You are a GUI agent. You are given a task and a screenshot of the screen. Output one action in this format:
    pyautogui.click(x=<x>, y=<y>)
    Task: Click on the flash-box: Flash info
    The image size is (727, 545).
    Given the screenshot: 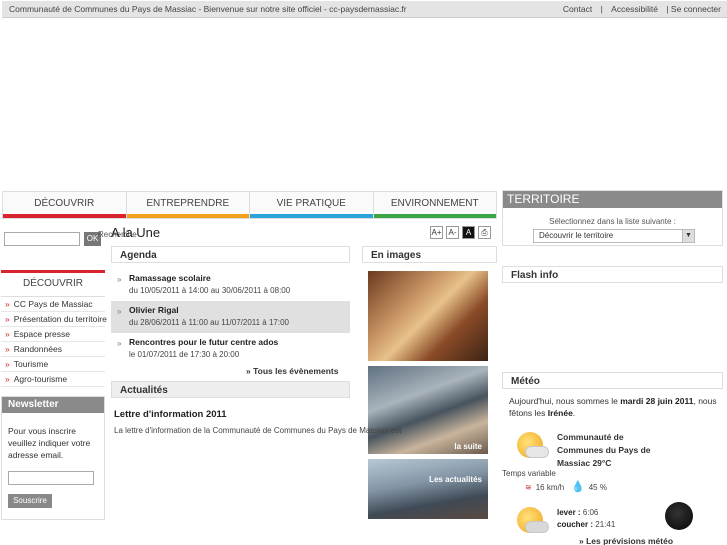 What is the action you would take?
    pyautogui.click(x=612, y=274)
    